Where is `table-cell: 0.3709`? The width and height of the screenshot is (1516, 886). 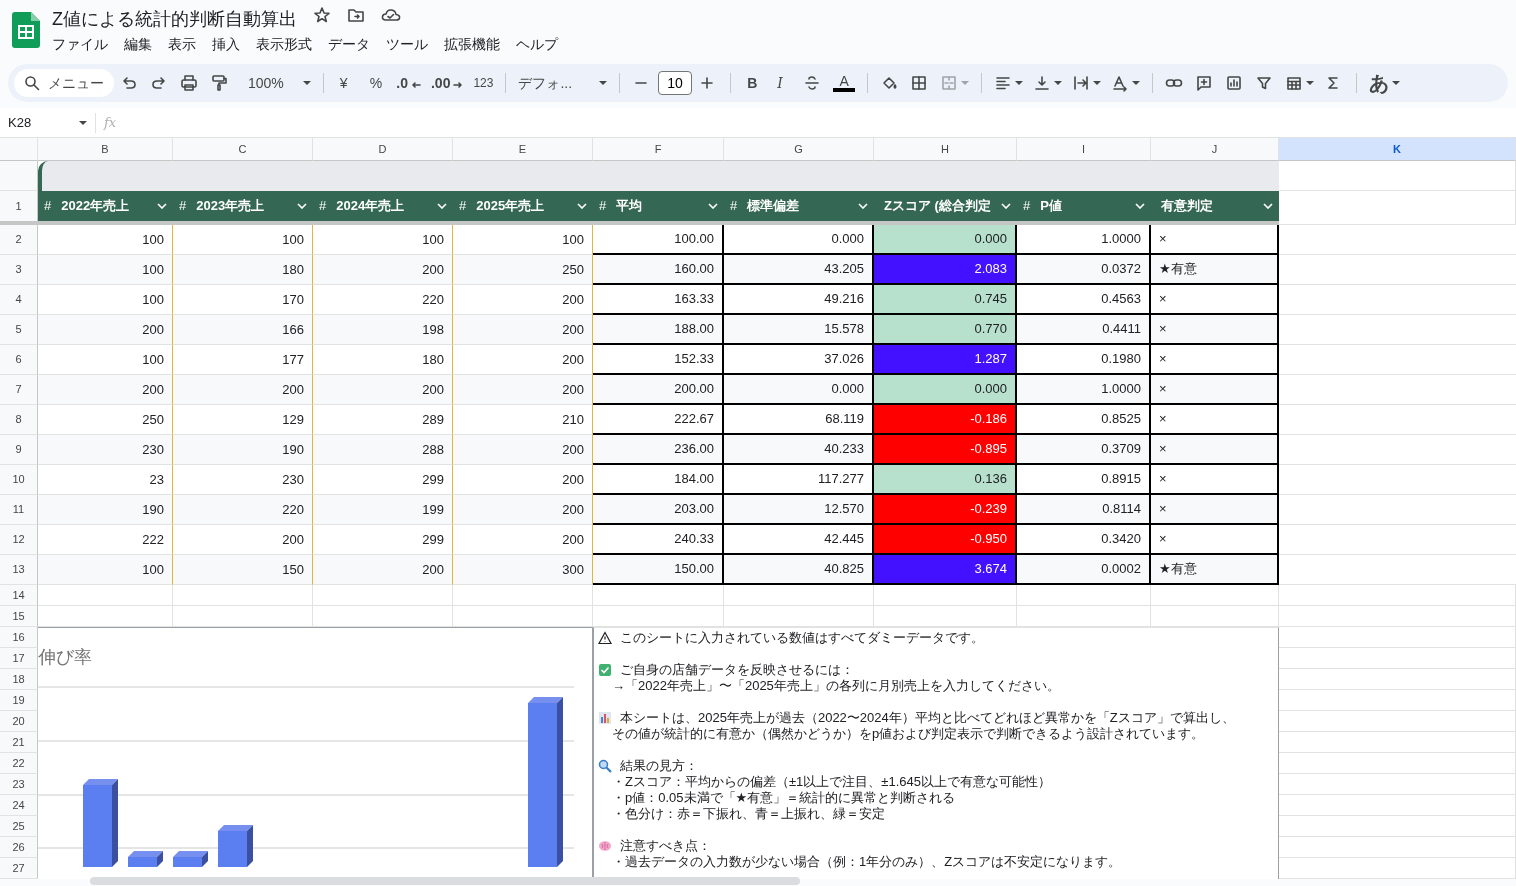 table-cell: 0.3709 is located at coordinates (1084, 450).